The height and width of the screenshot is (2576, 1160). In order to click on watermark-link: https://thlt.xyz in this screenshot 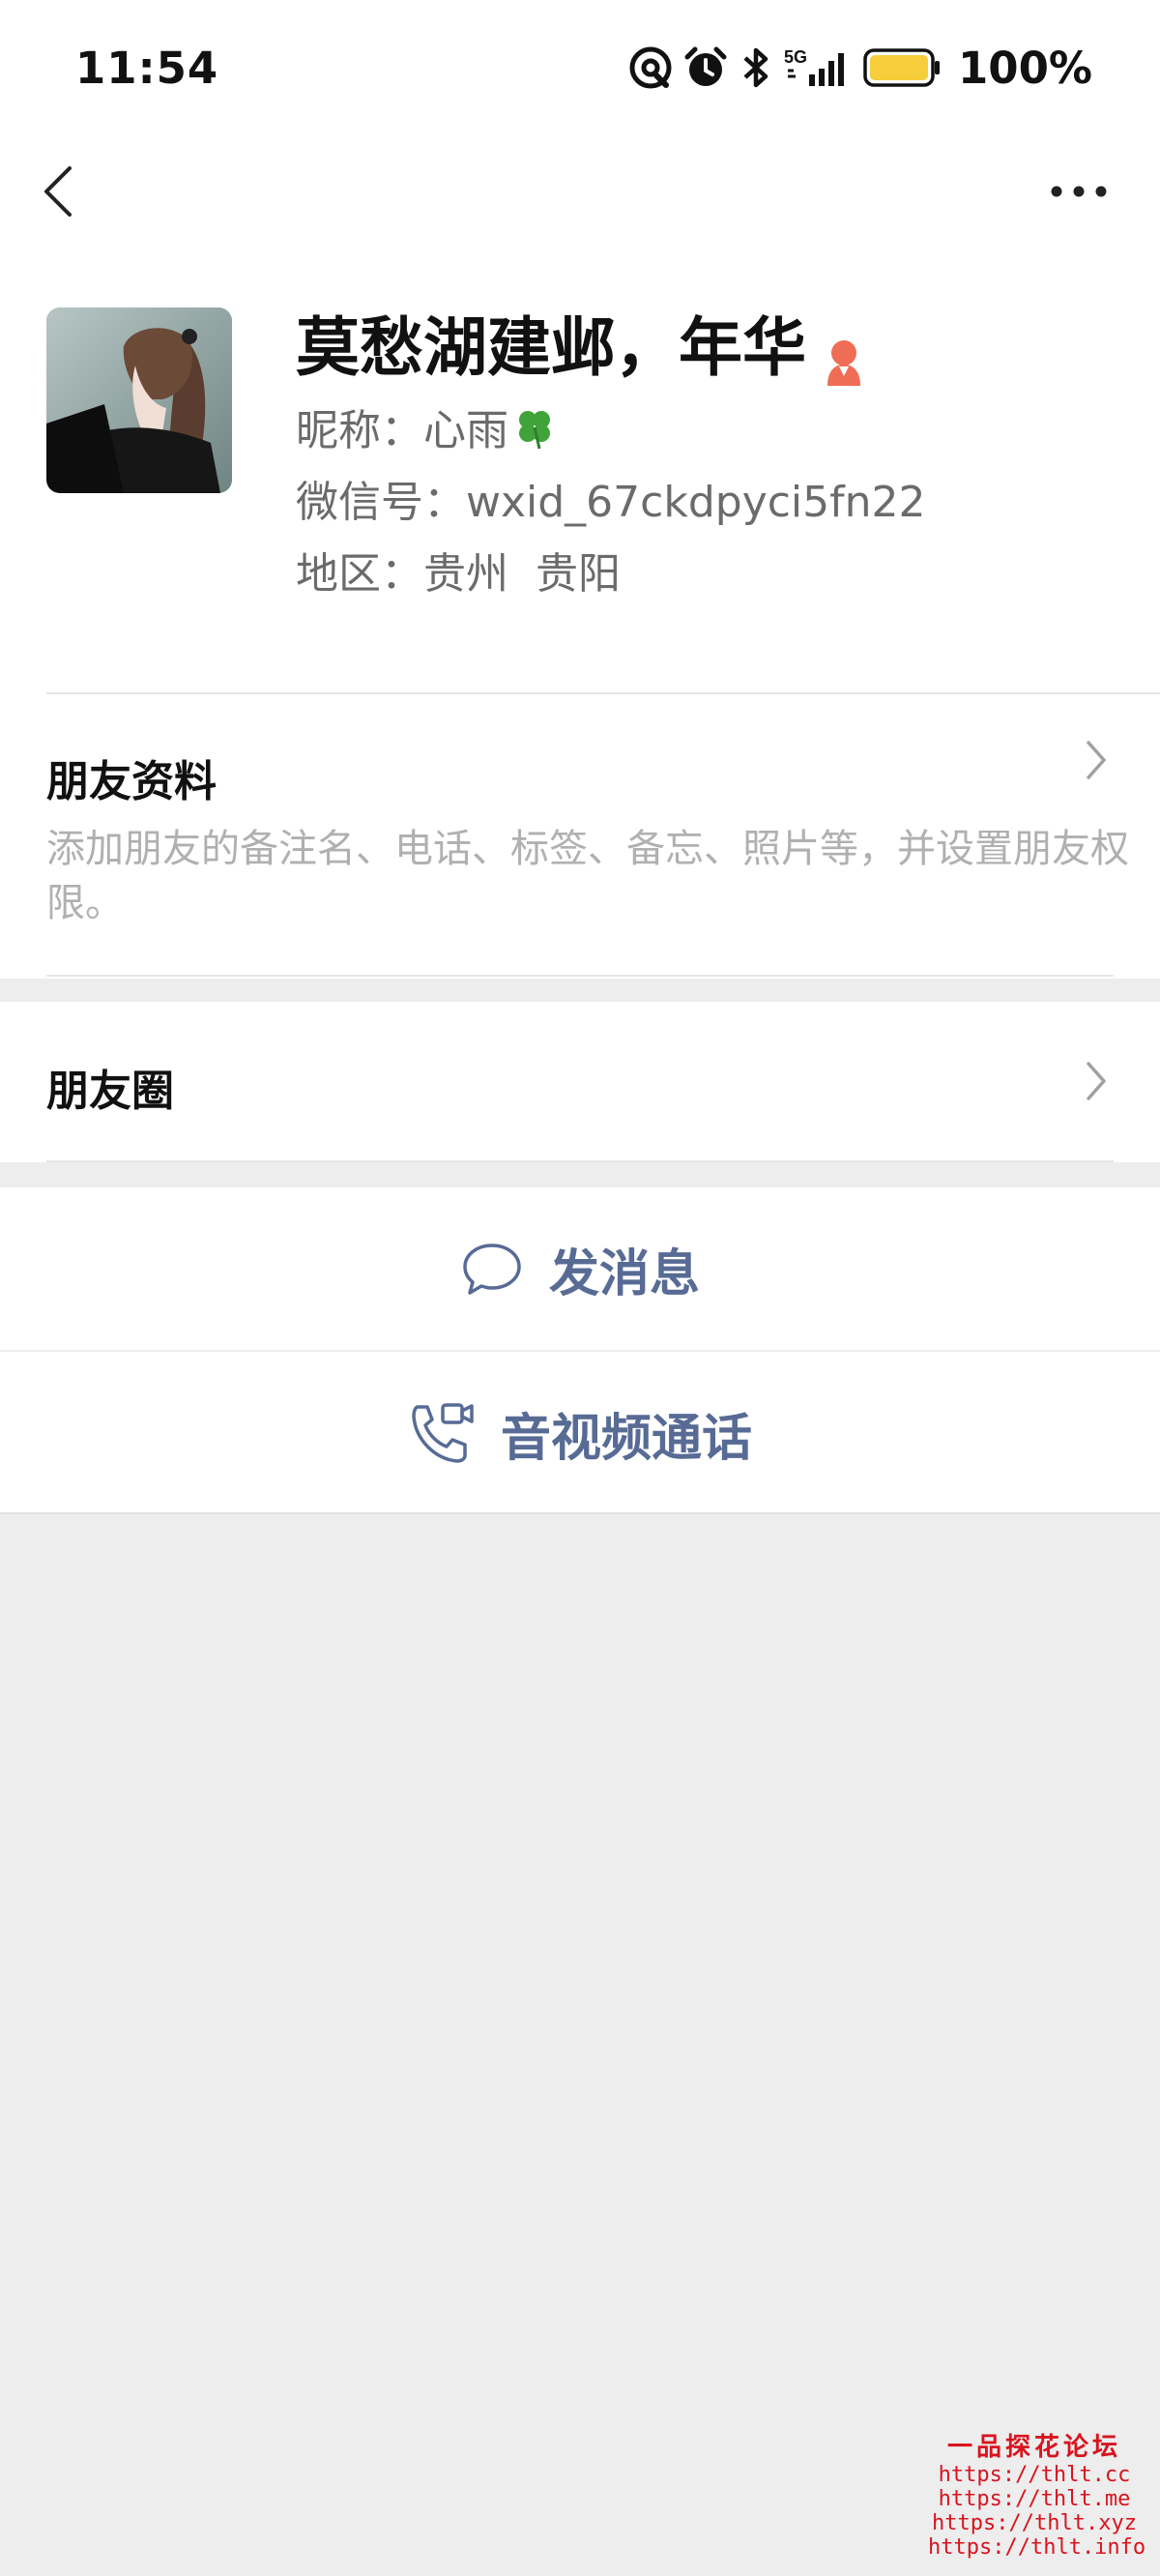, I will do `click(1034, 2523)`.